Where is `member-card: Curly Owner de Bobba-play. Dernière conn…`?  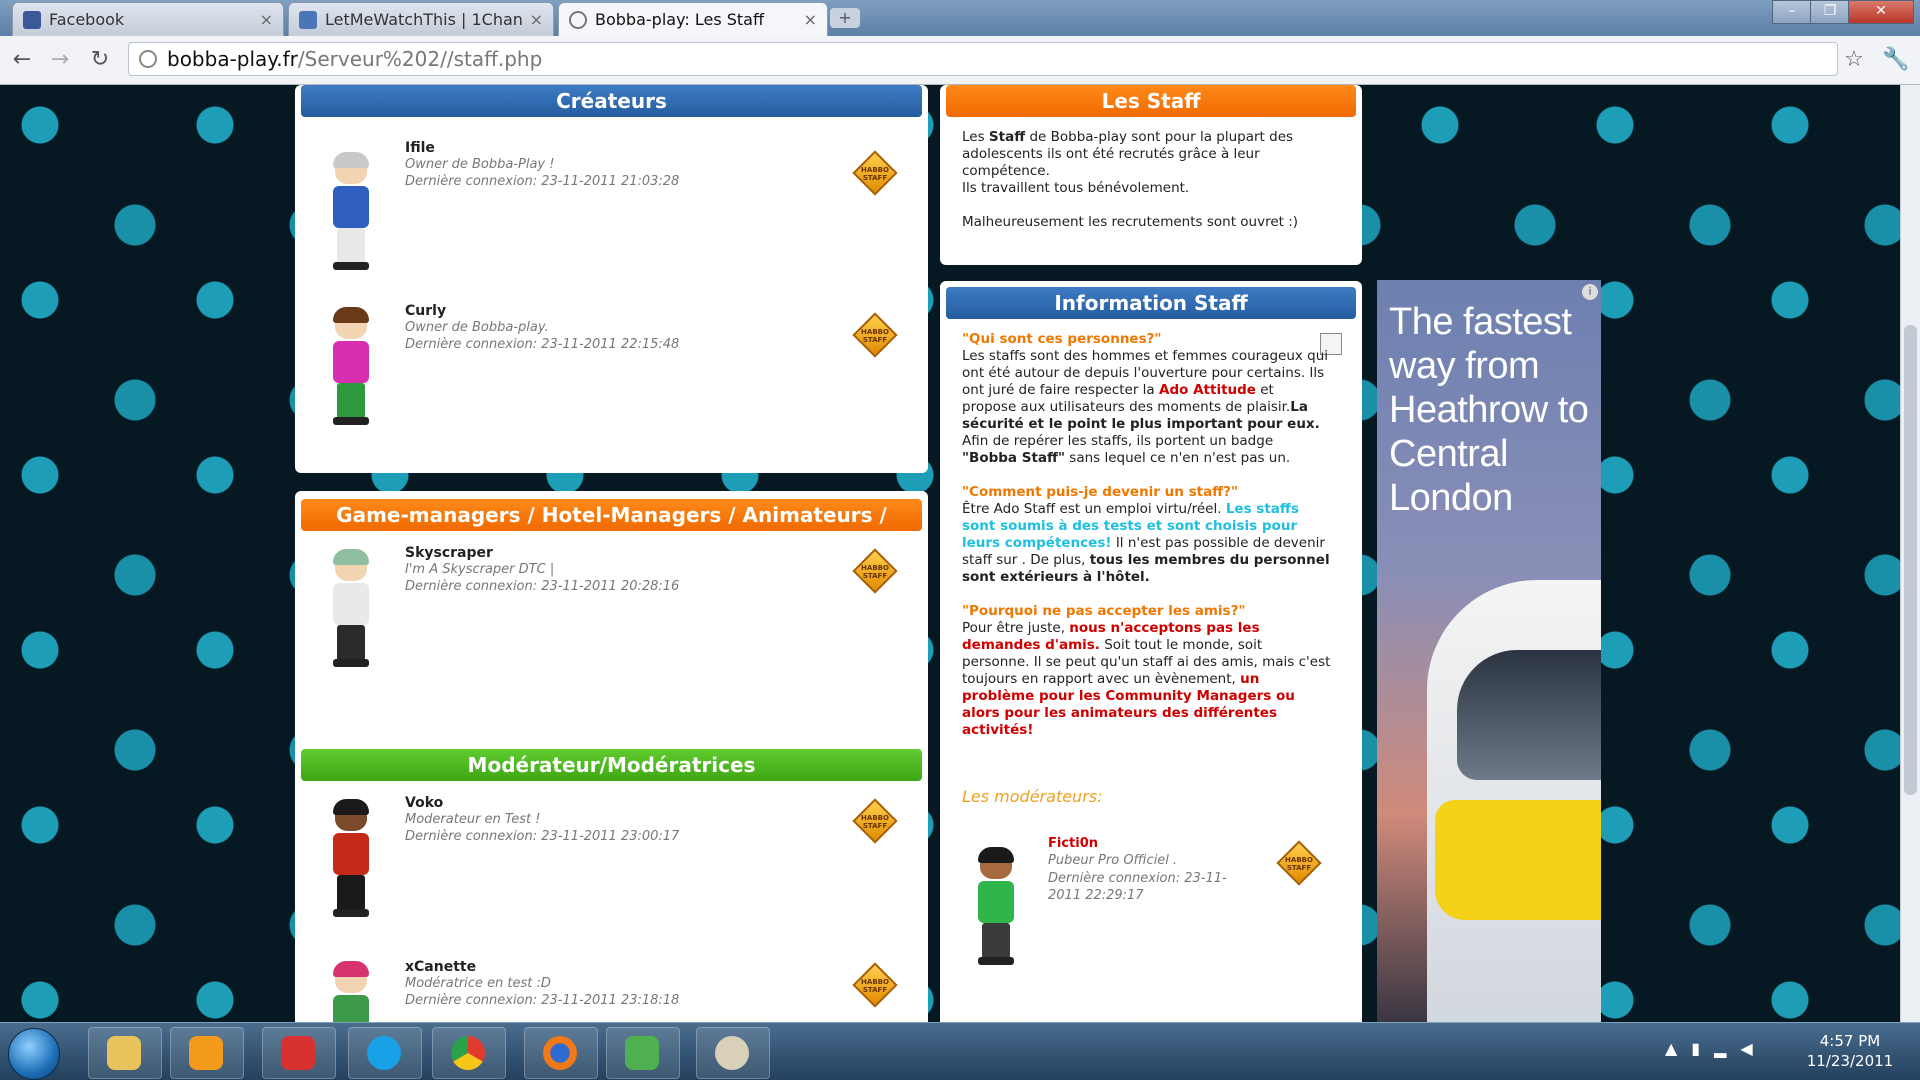
member-card: Curly Owner de Bobba-play. Dernière conn… is located at coordinates (611, 378).